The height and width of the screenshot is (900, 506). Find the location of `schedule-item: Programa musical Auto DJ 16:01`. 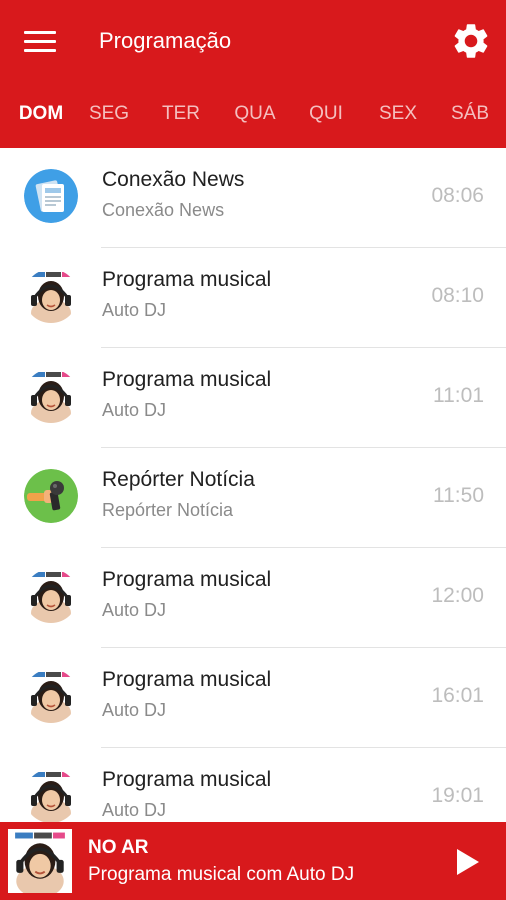

schedule-item: Programa musical Auto DJ 16:01 is located at coordinates (253, 698).